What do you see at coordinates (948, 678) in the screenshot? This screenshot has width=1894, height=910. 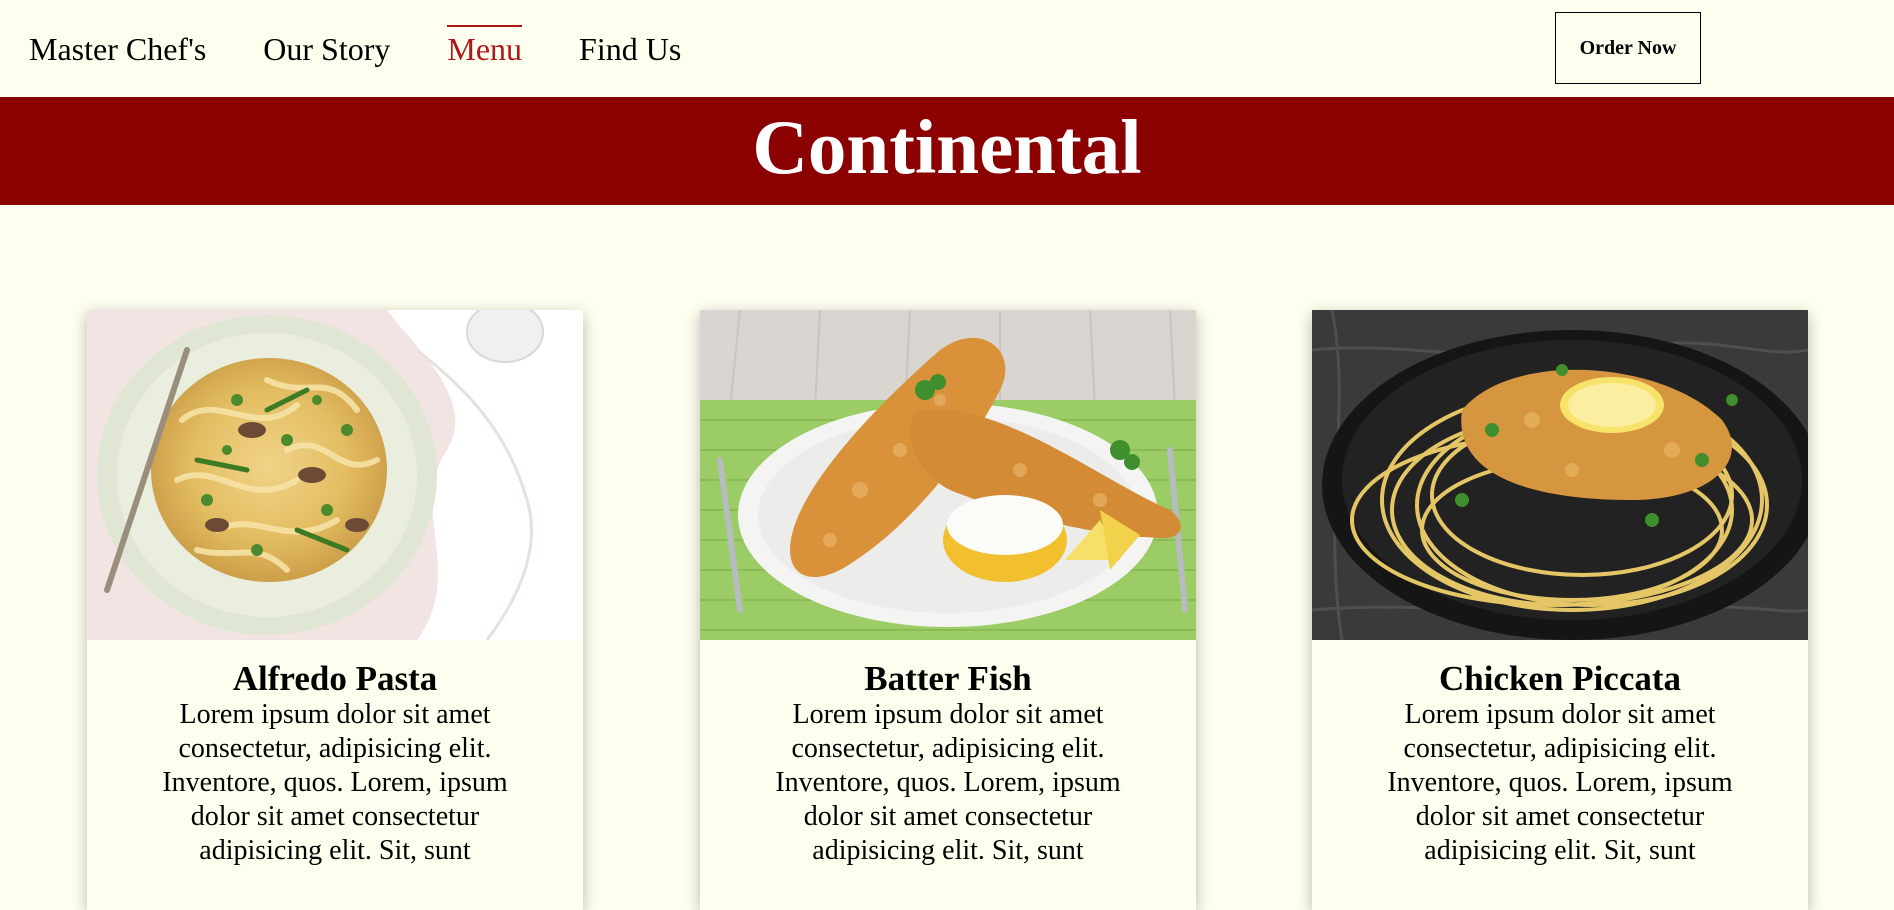 I see `card-title: Batter Fish` at bounding box center [948, 678].